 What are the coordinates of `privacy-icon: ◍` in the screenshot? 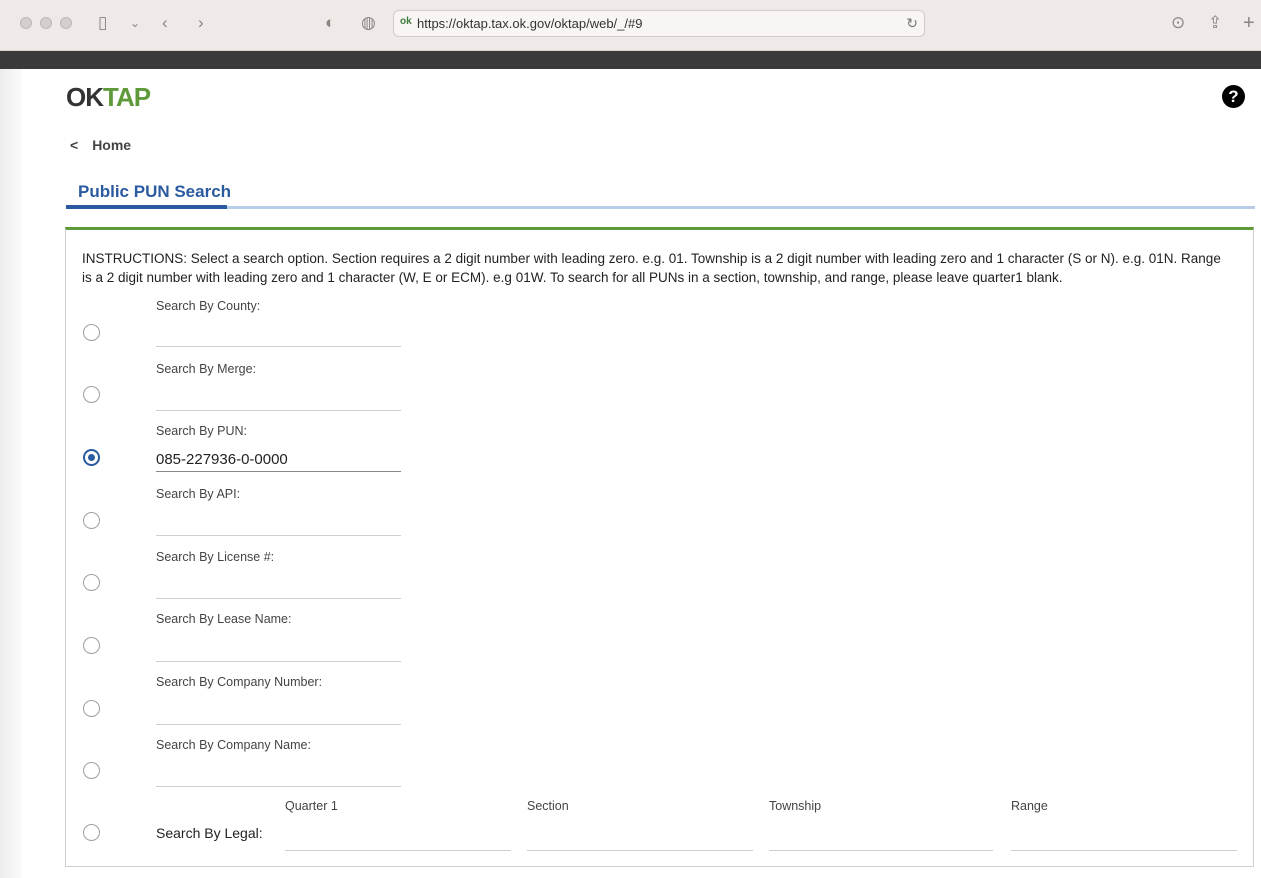 It's located at (368, 23).